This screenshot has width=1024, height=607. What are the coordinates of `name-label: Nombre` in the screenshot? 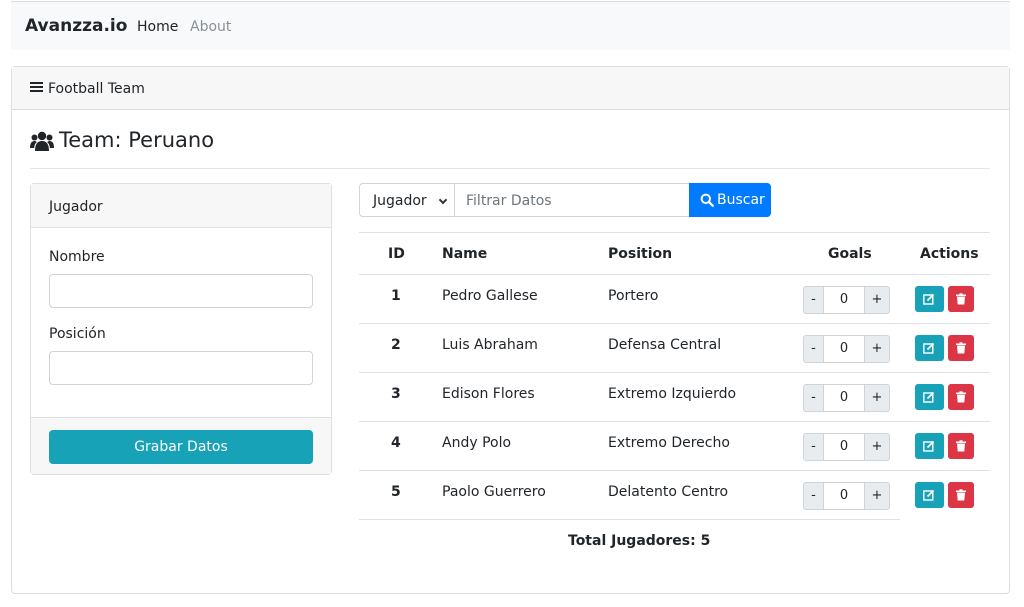 It's located at (77, 257).